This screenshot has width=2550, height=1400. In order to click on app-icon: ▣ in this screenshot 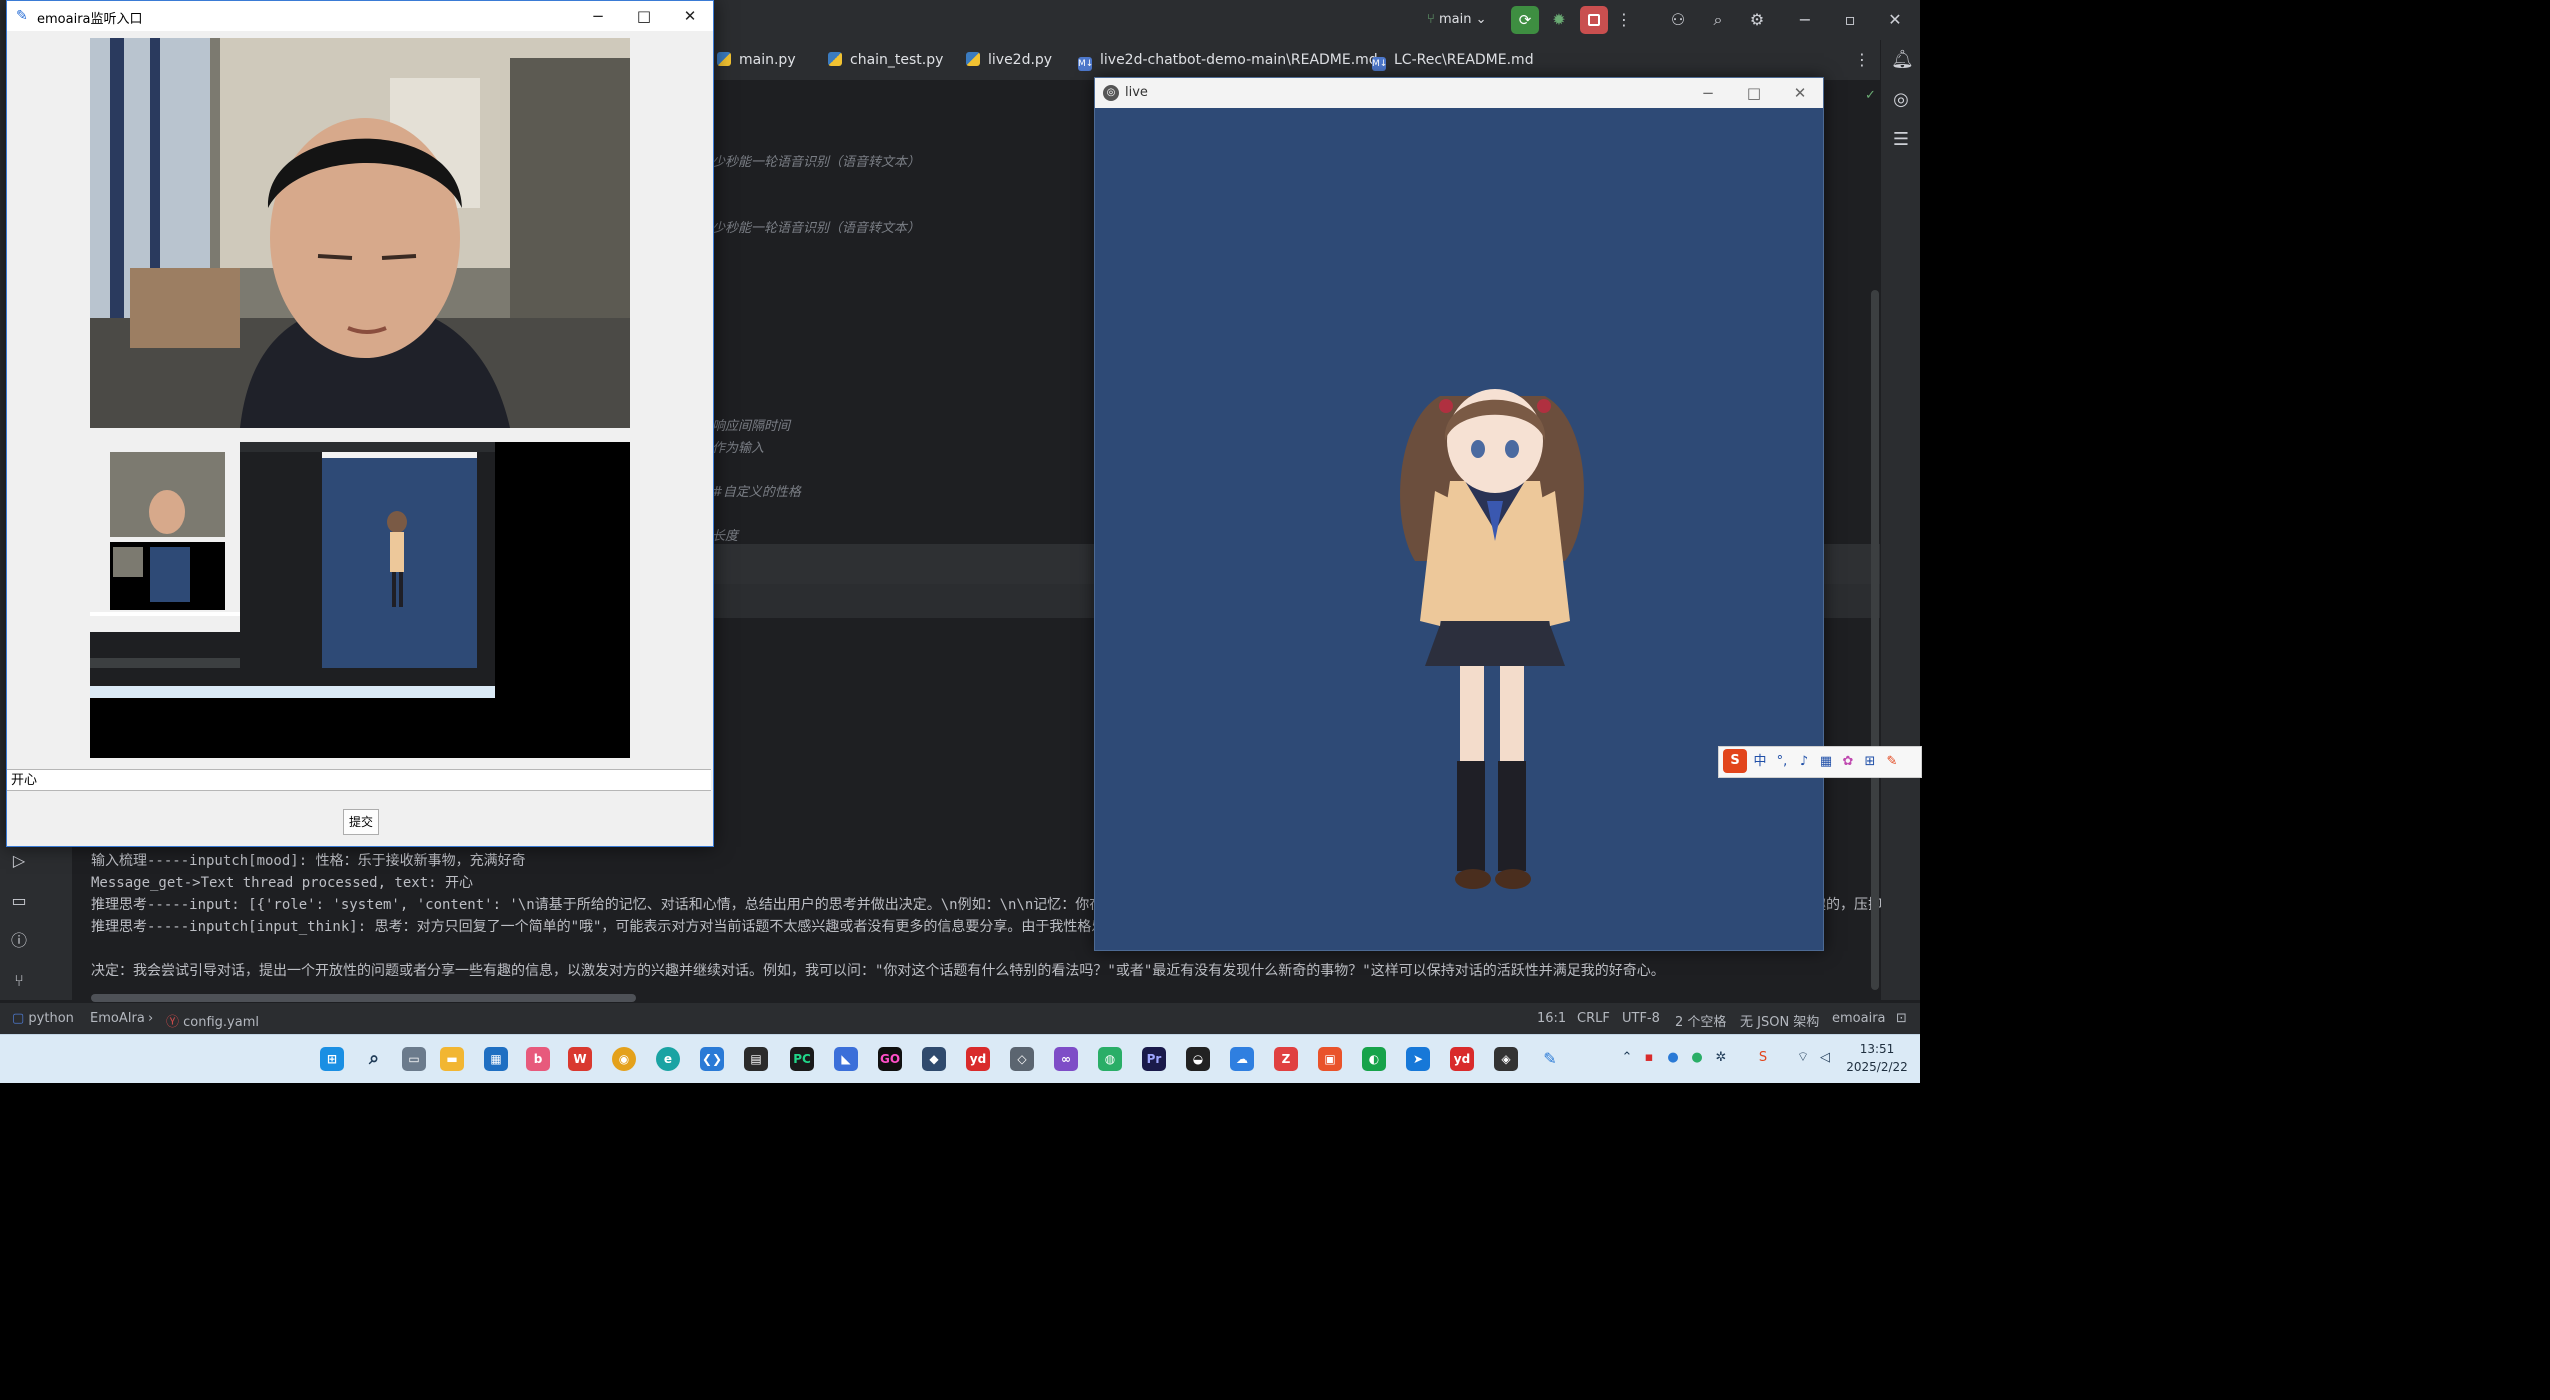, I will do `click(1330, 1059)`.